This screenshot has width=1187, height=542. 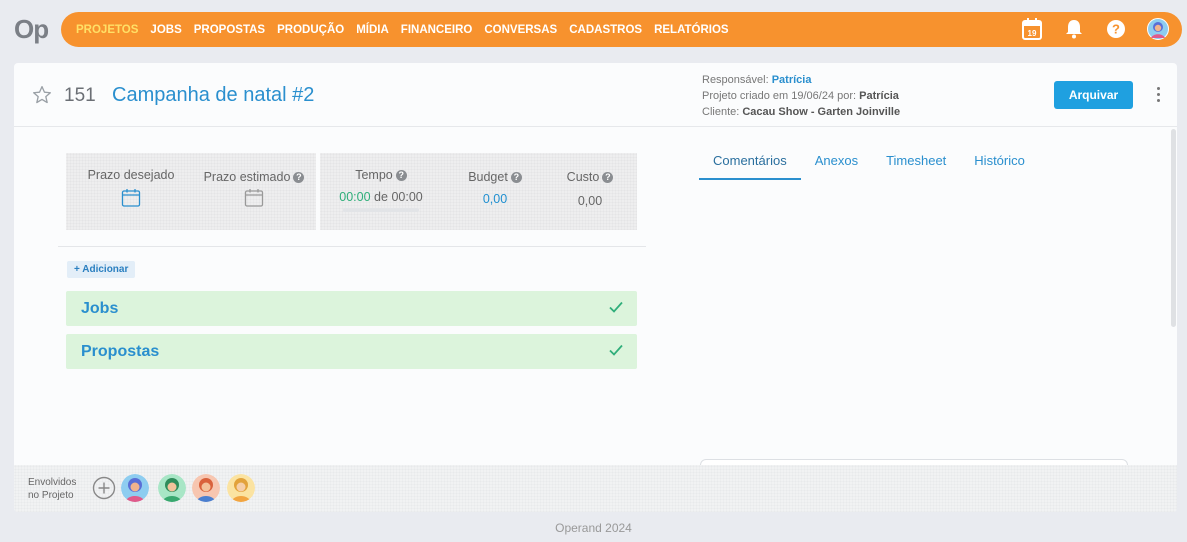 What do you see at coordinates (1158, 95) in the screenshot?
I see `more-options-icon` at bounding box center [1158, 95].